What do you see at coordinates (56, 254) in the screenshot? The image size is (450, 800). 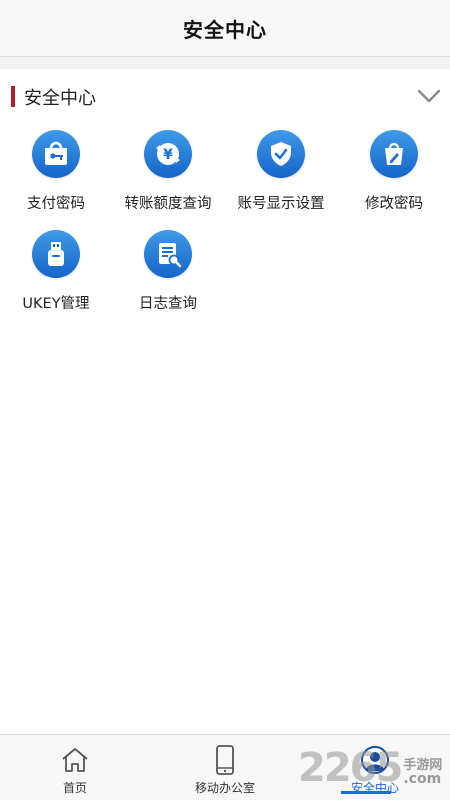 I see `usb-key-icon` at bounding box center [56, 254].